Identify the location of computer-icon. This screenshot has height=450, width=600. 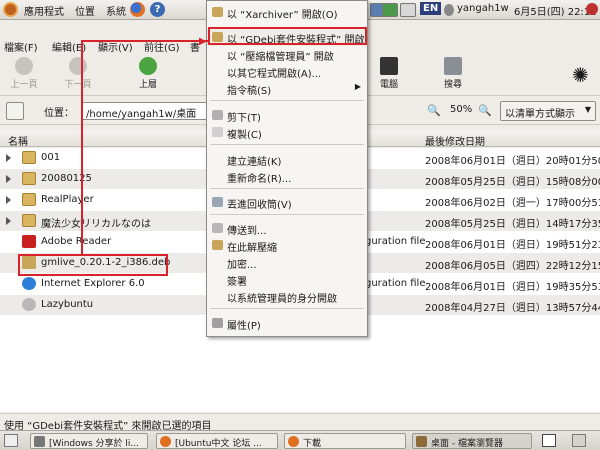
(389, 66).